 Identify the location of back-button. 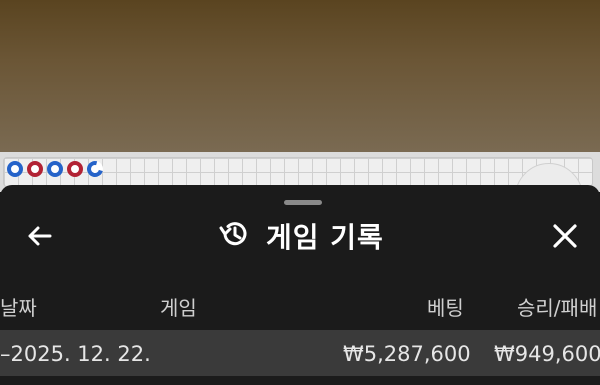
(39, 236).